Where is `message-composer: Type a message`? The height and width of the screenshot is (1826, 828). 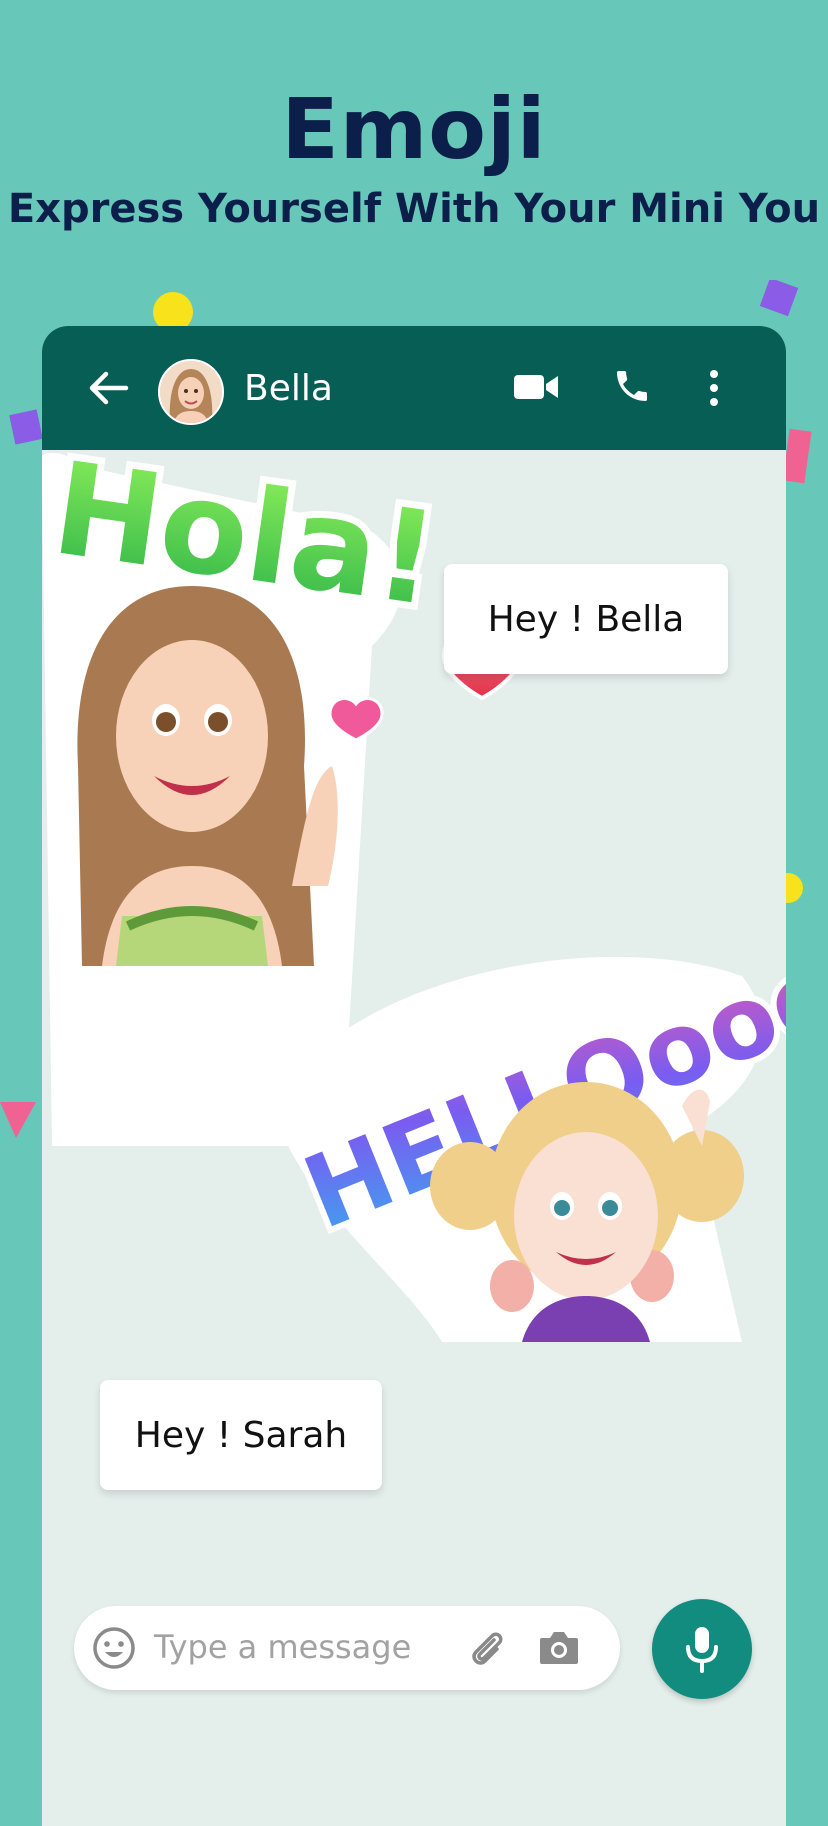
message-composer: Type a message is located at coordinates (347, 1648).